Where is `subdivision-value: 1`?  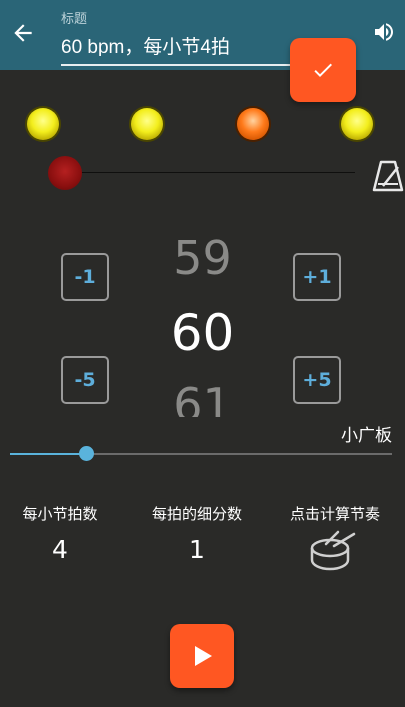
subdivision-value: 1 is located at coordinates (197, 549).